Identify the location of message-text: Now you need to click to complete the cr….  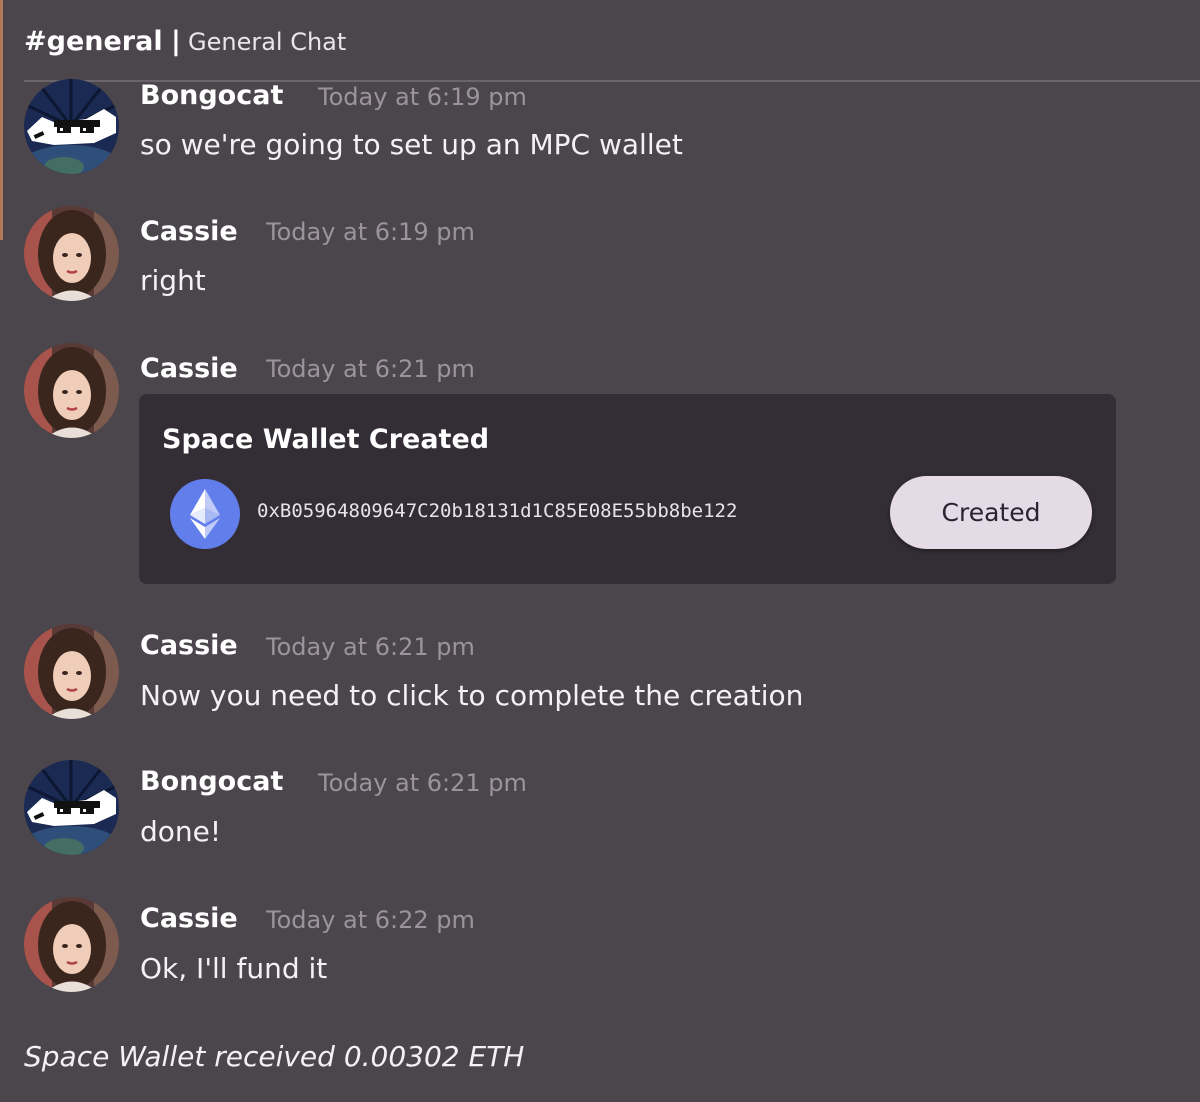
(472, 695).